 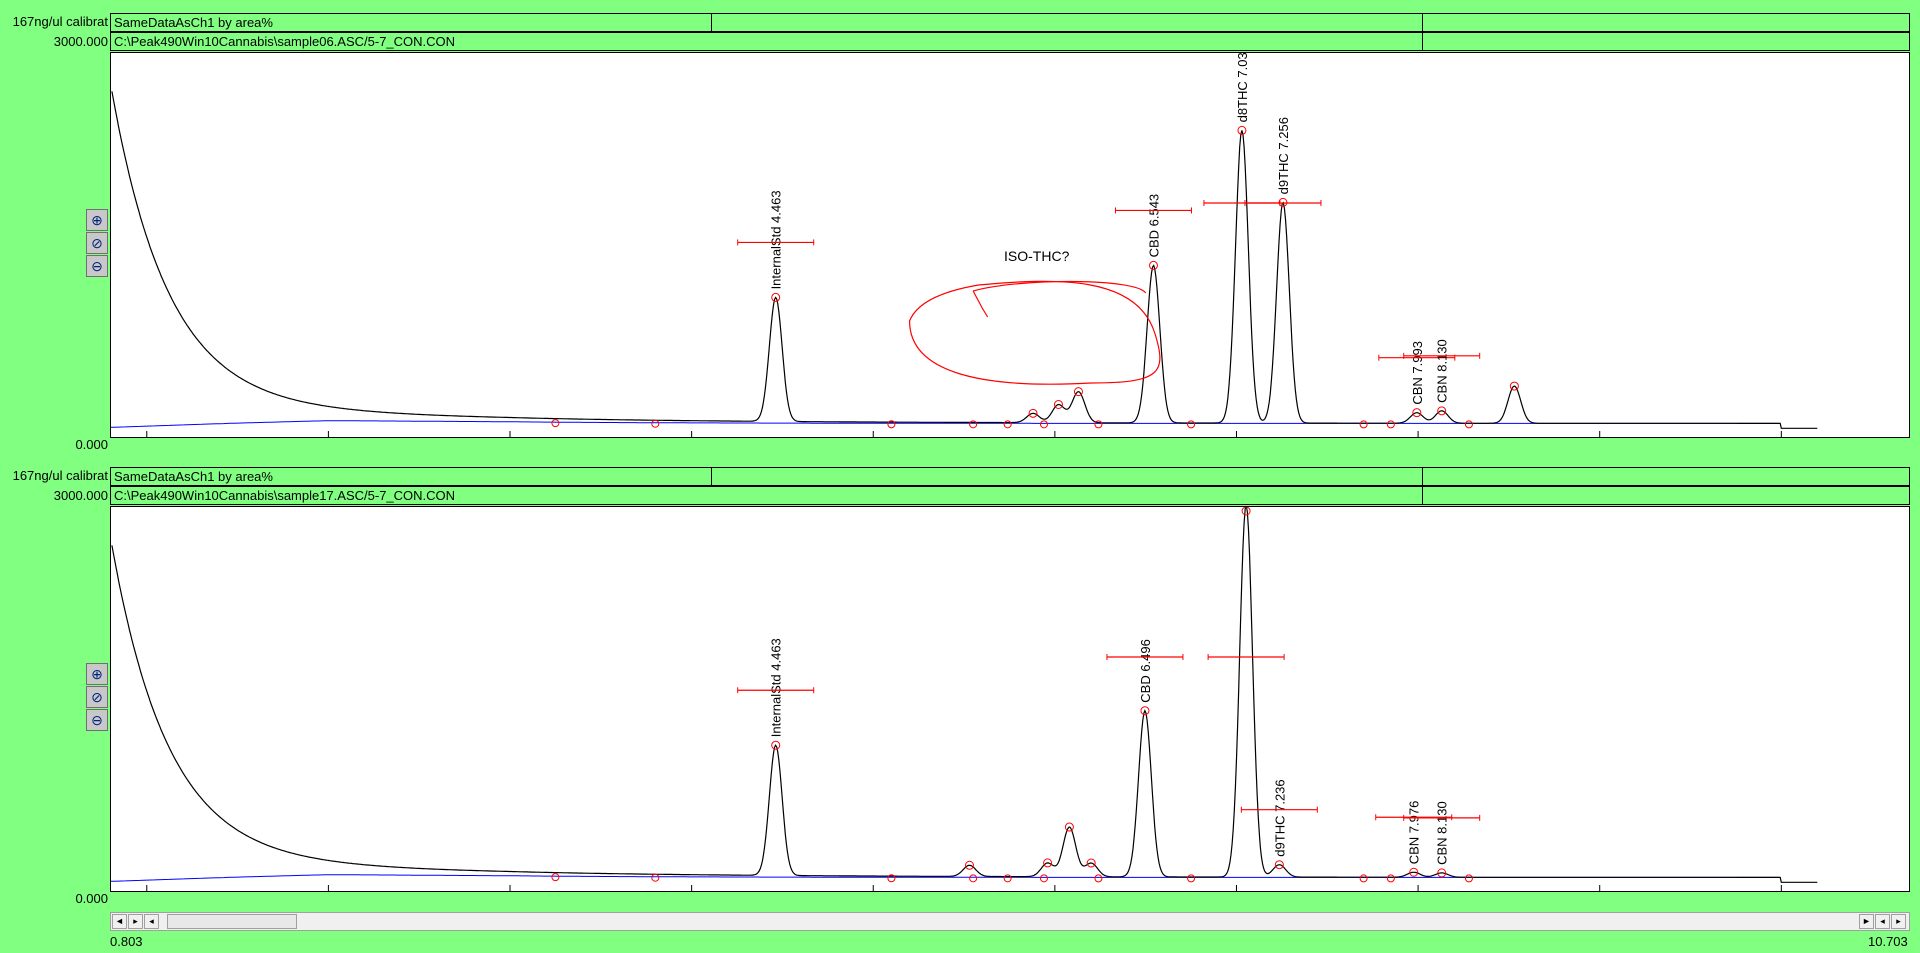 What do you see at coordinates (1153, 226) in the screenshot?
I see `peak-label: CBD 6.543` at bounding box center [1153, 226].